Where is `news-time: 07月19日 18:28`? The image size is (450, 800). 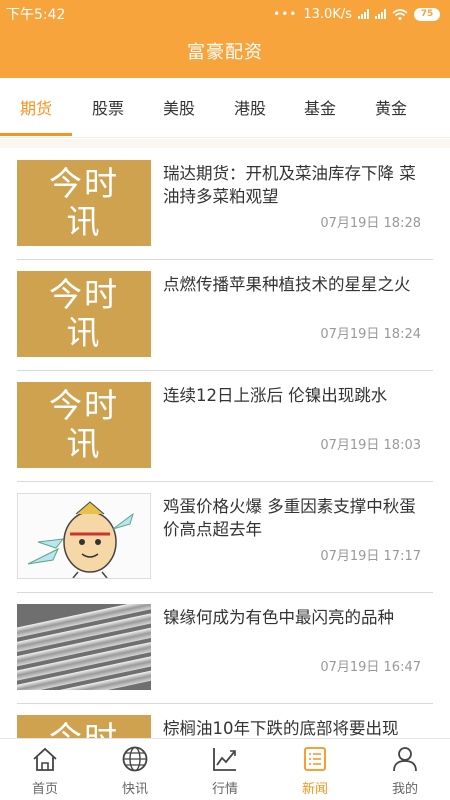 news-time: 07月19日 18:28 is located at coordinates (370, 223).